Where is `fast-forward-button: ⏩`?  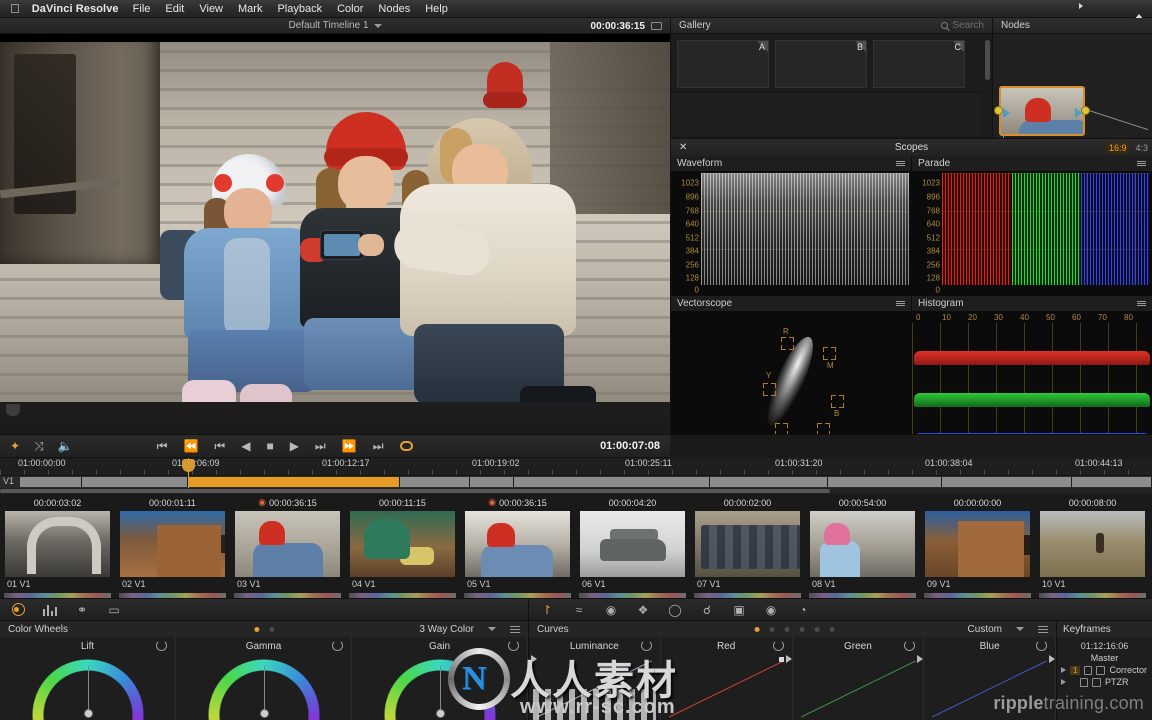 fast-forward-button: ⏩ is located at coordinates (349, 446).